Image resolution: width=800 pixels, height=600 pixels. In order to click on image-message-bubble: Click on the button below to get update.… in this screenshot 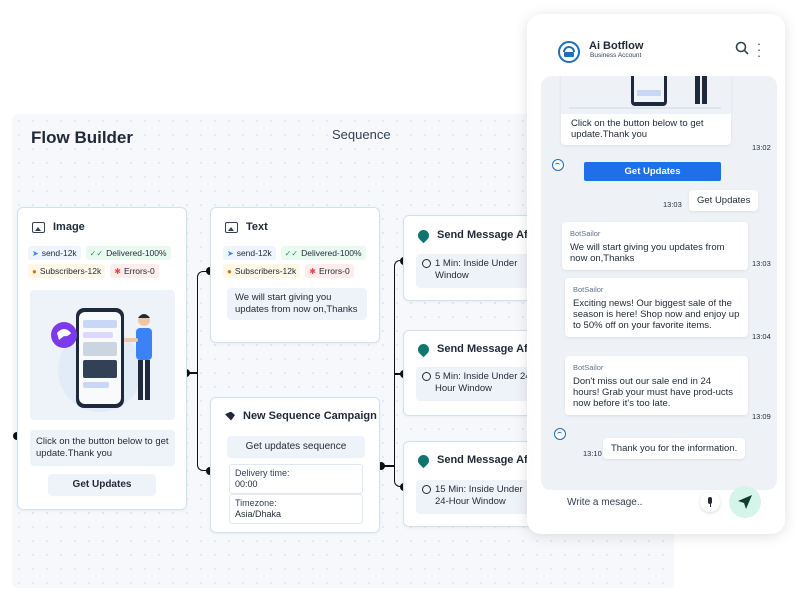, I will do `click(646, 110)`.